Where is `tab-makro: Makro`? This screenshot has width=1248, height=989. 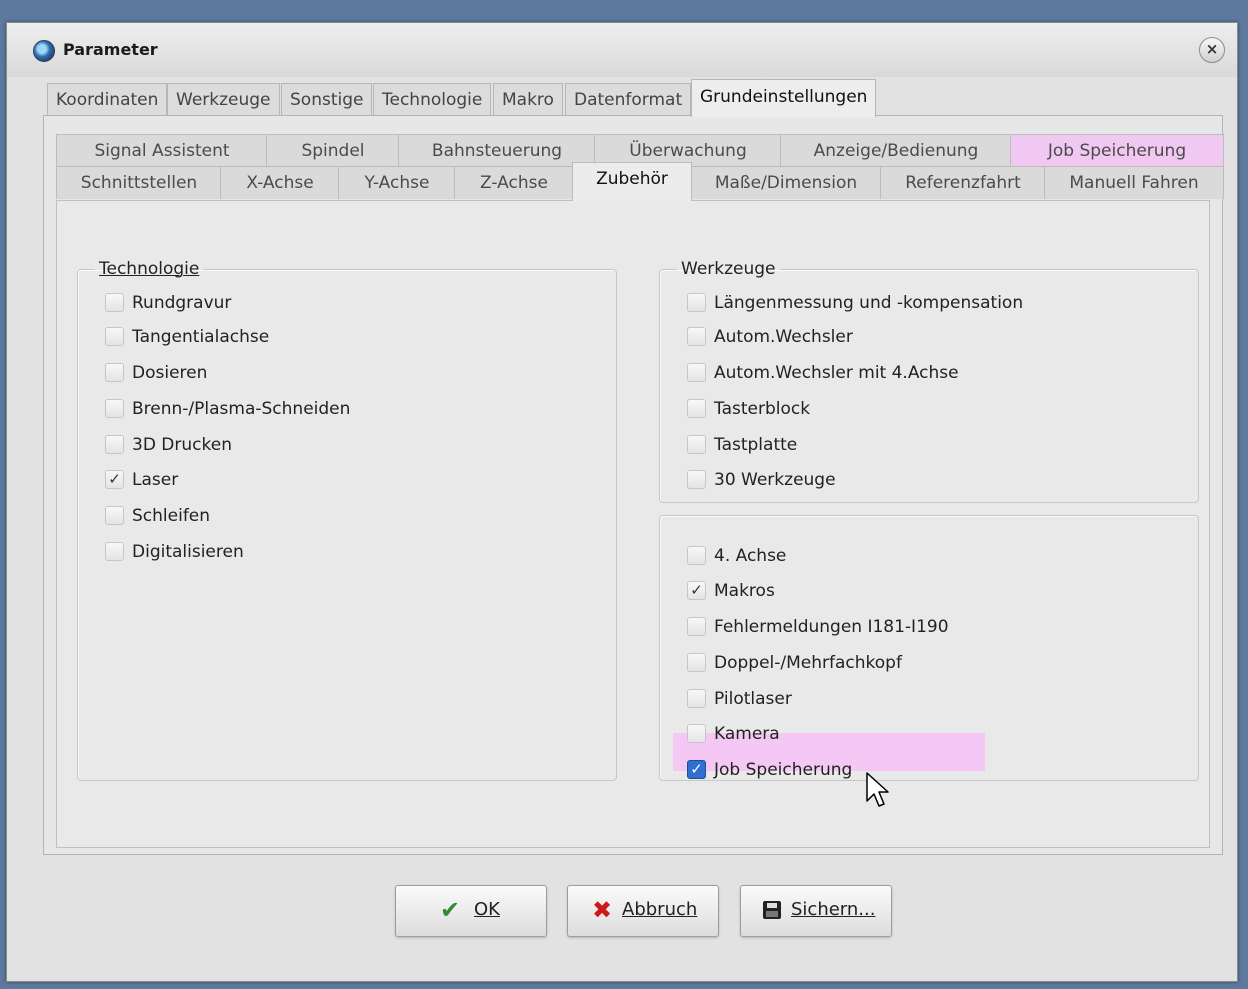 tab-makro: Makro is located at coordinates (528, 99).